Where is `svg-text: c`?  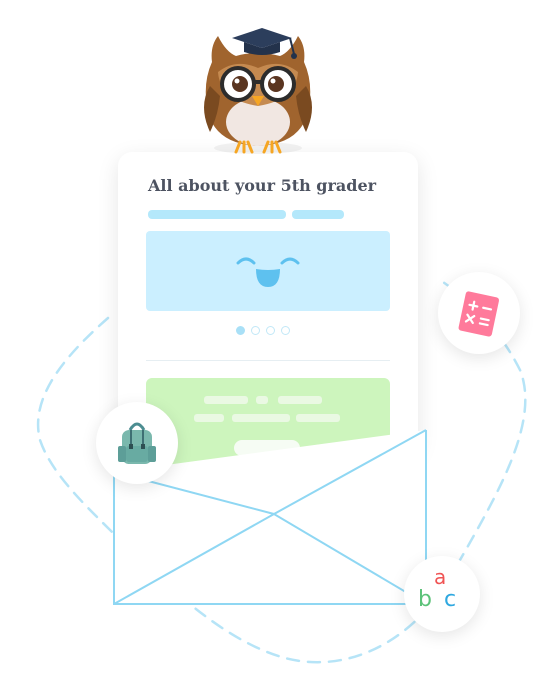
svg-text: c is located at coordinates (450, 599).